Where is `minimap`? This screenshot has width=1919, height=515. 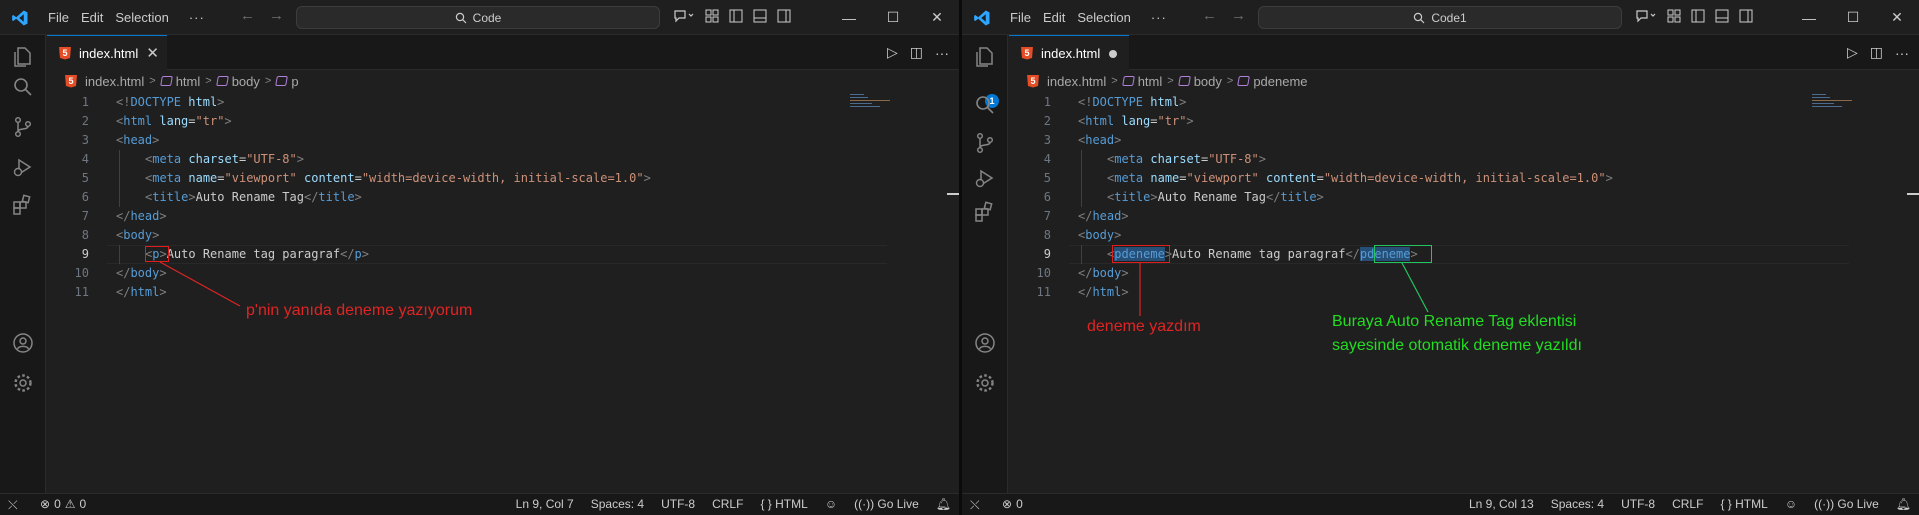 minimap is located at coordinates (880, 109).